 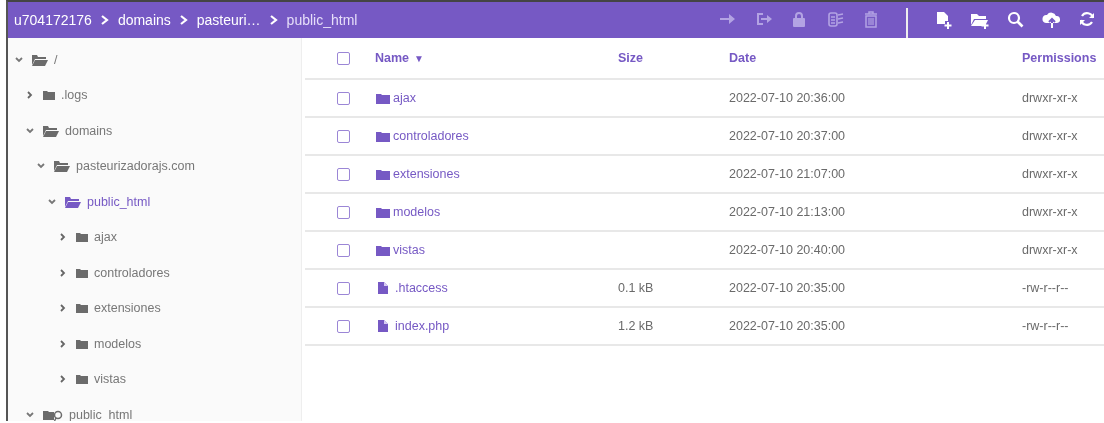 I want to click on file-name: vistas, so click(x=409, y=250).